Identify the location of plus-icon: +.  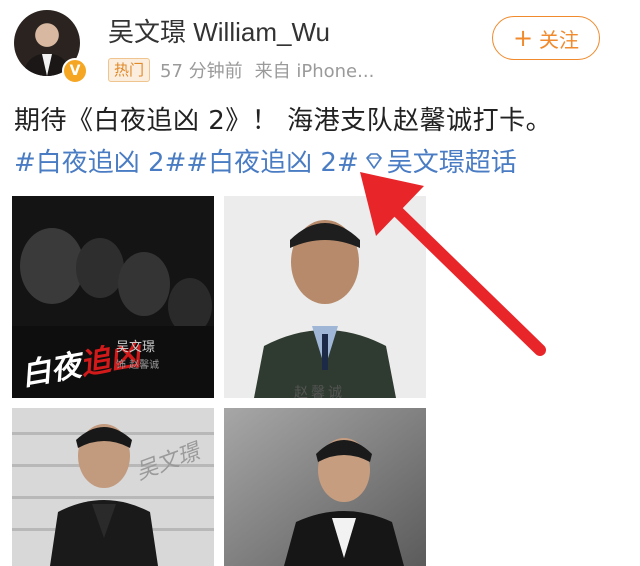
(523, 38).